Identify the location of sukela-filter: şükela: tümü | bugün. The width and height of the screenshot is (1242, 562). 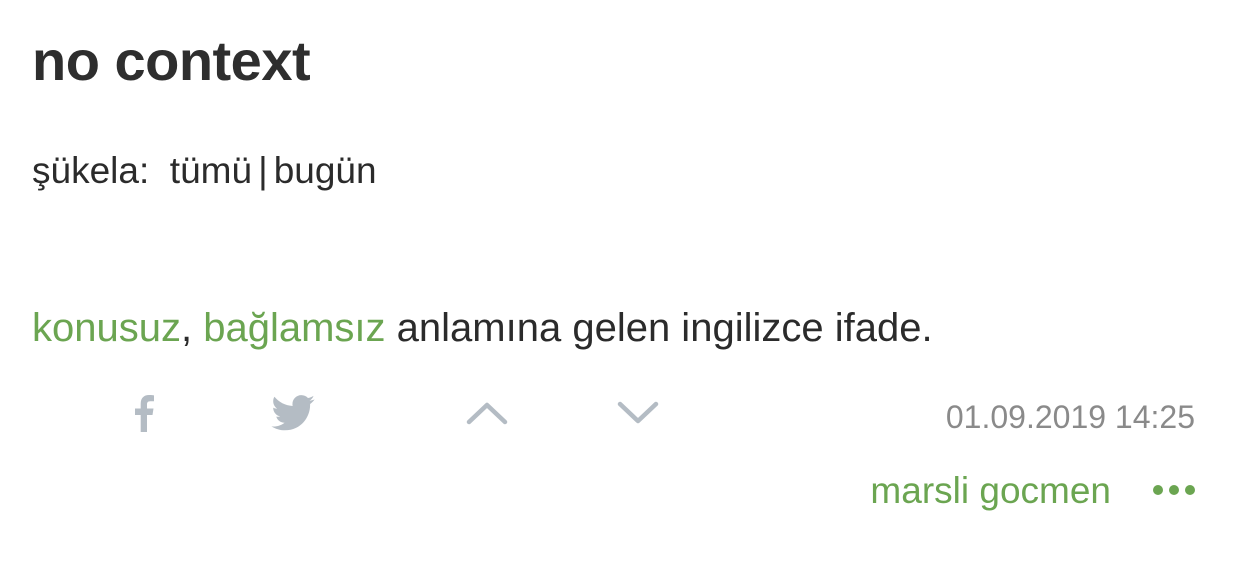
(204, 171).